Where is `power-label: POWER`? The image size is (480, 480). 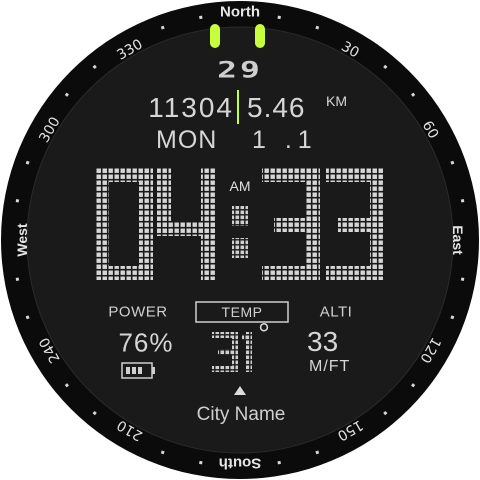
power-label: POWER is located at coordinates (138, 312).